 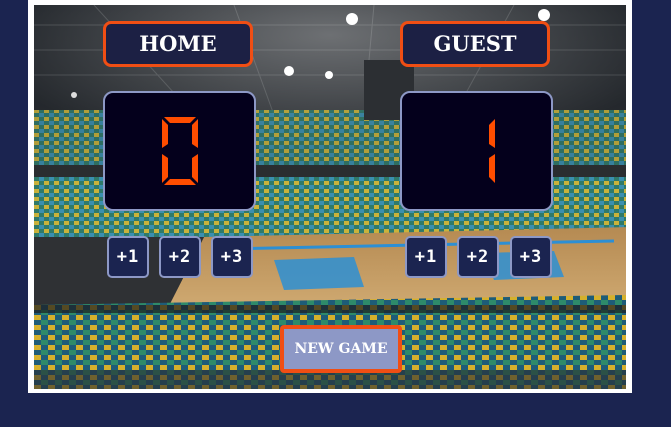 I want to click on digit-segment-f, so click(x=164, y=133).